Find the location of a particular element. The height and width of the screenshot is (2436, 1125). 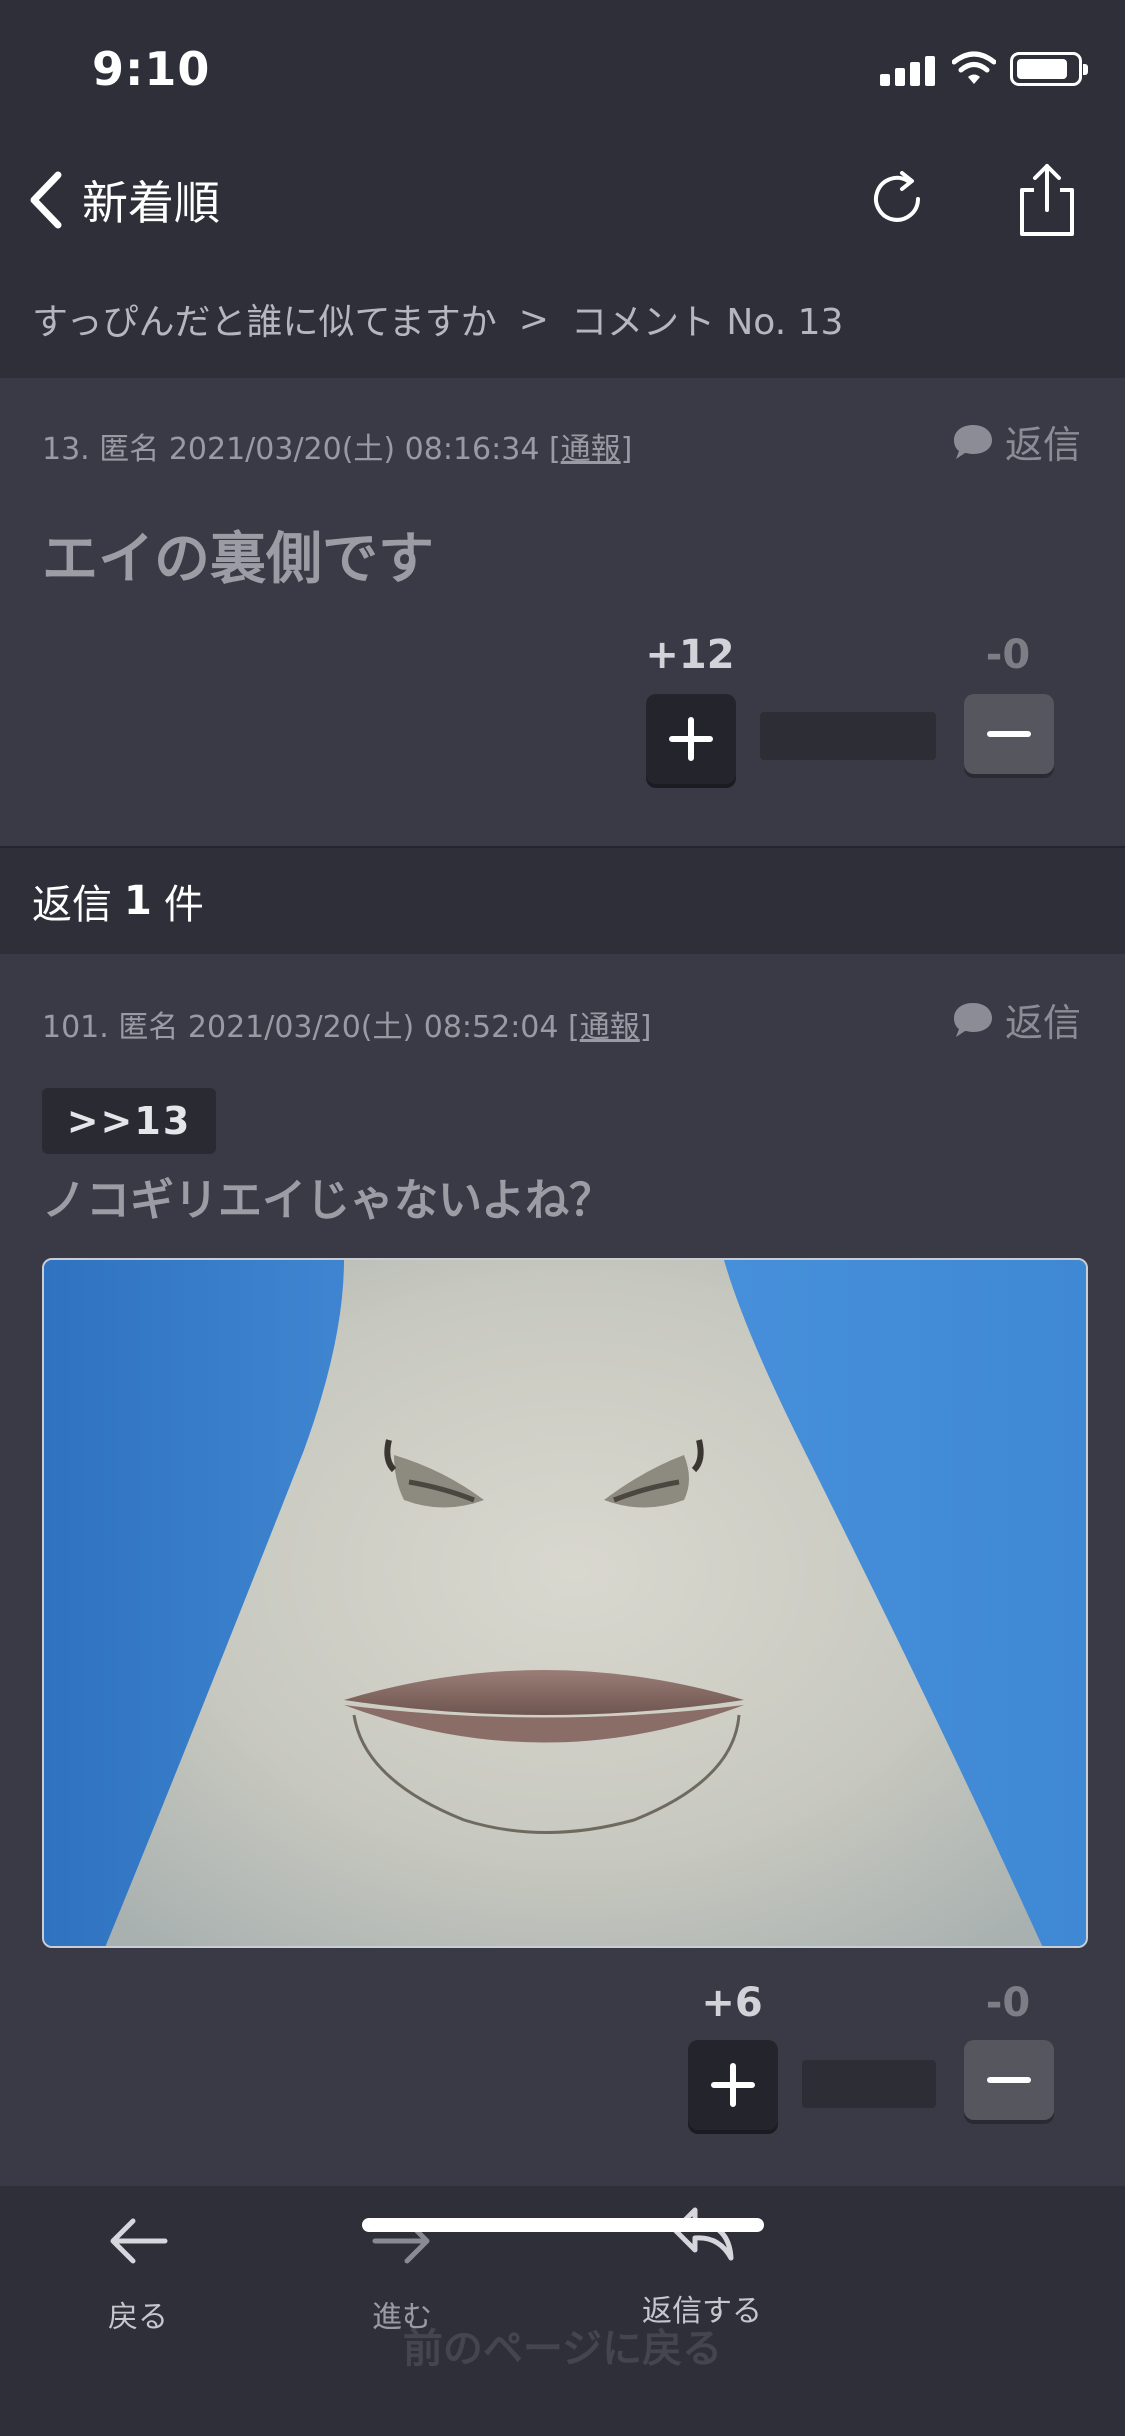

comment-meta: 13. 匿名 2021/03/20(土) 08:16:34 [通報] is located at coordinates (337, 449).